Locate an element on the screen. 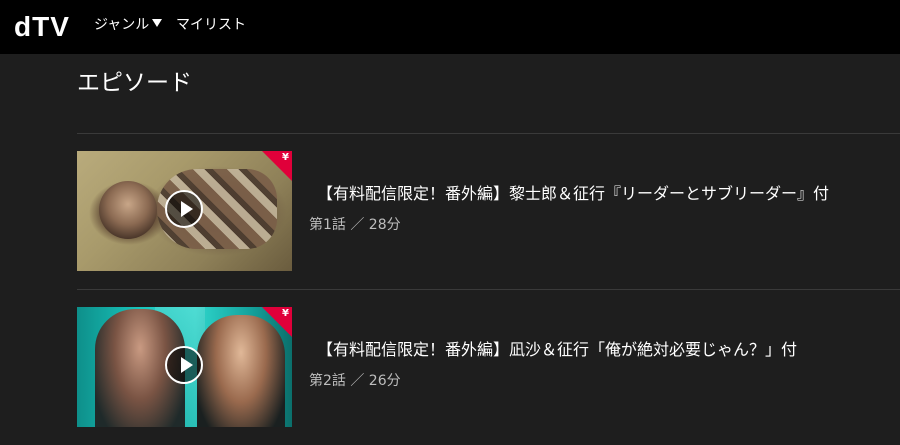 This screenshot has width=900, height=445. caret-down-icon is located at coordinates (157, 23).